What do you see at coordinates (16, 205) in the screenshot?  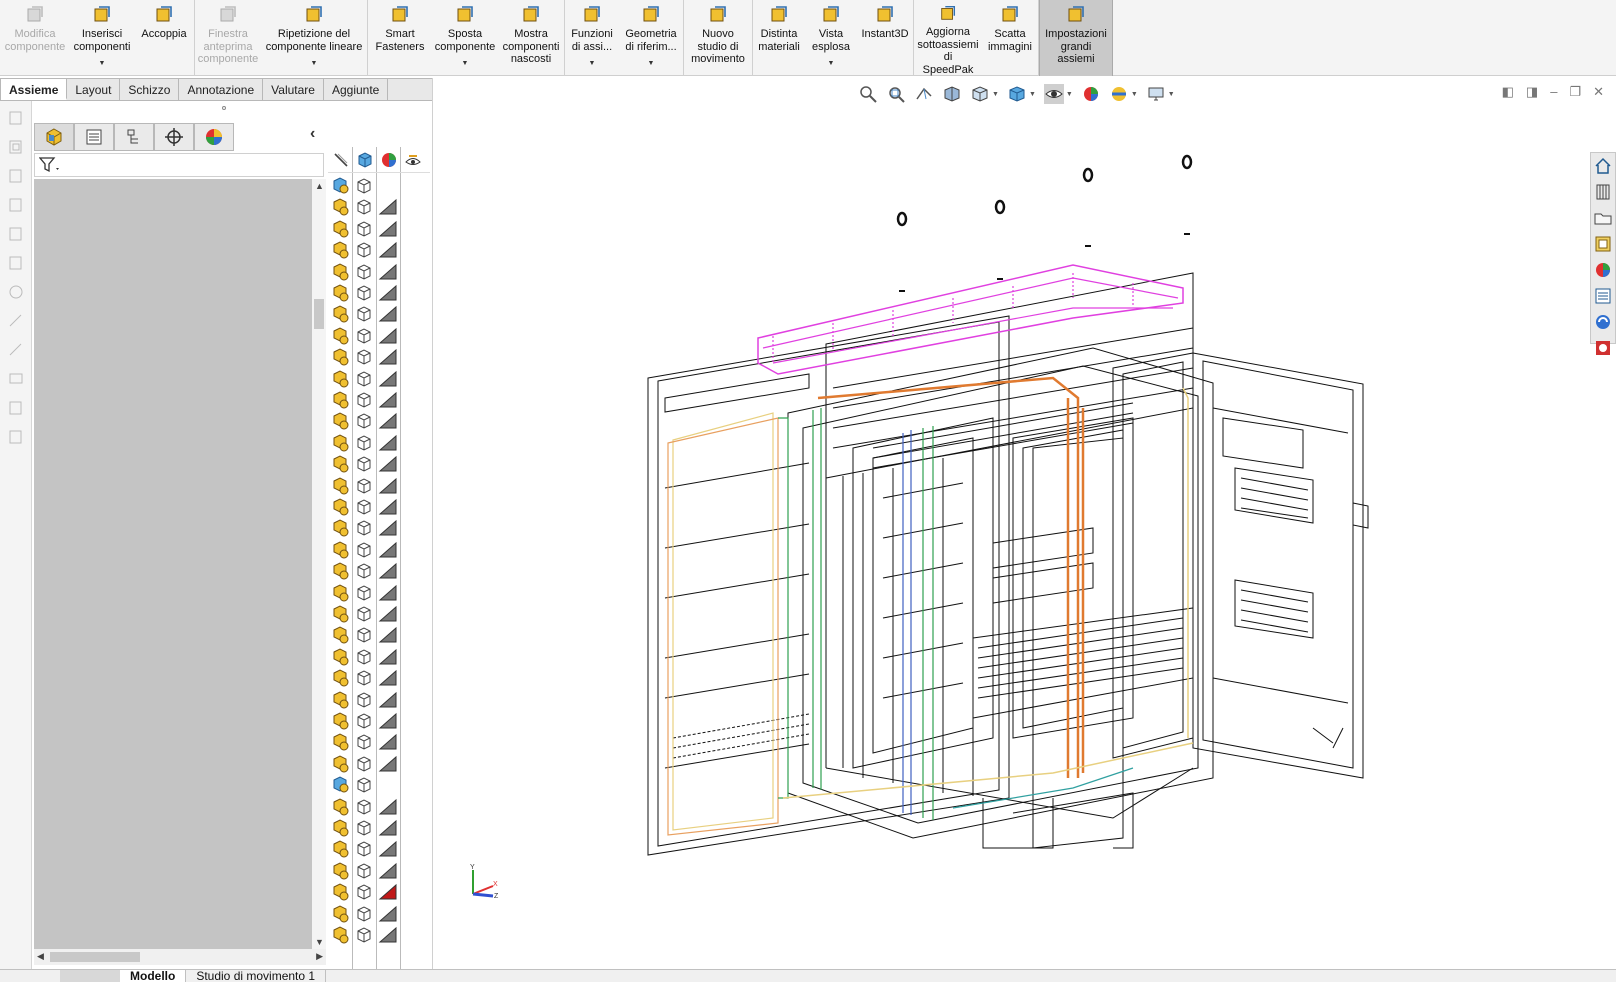 I see `replace-part-icon` at bounding box center [16, 205].